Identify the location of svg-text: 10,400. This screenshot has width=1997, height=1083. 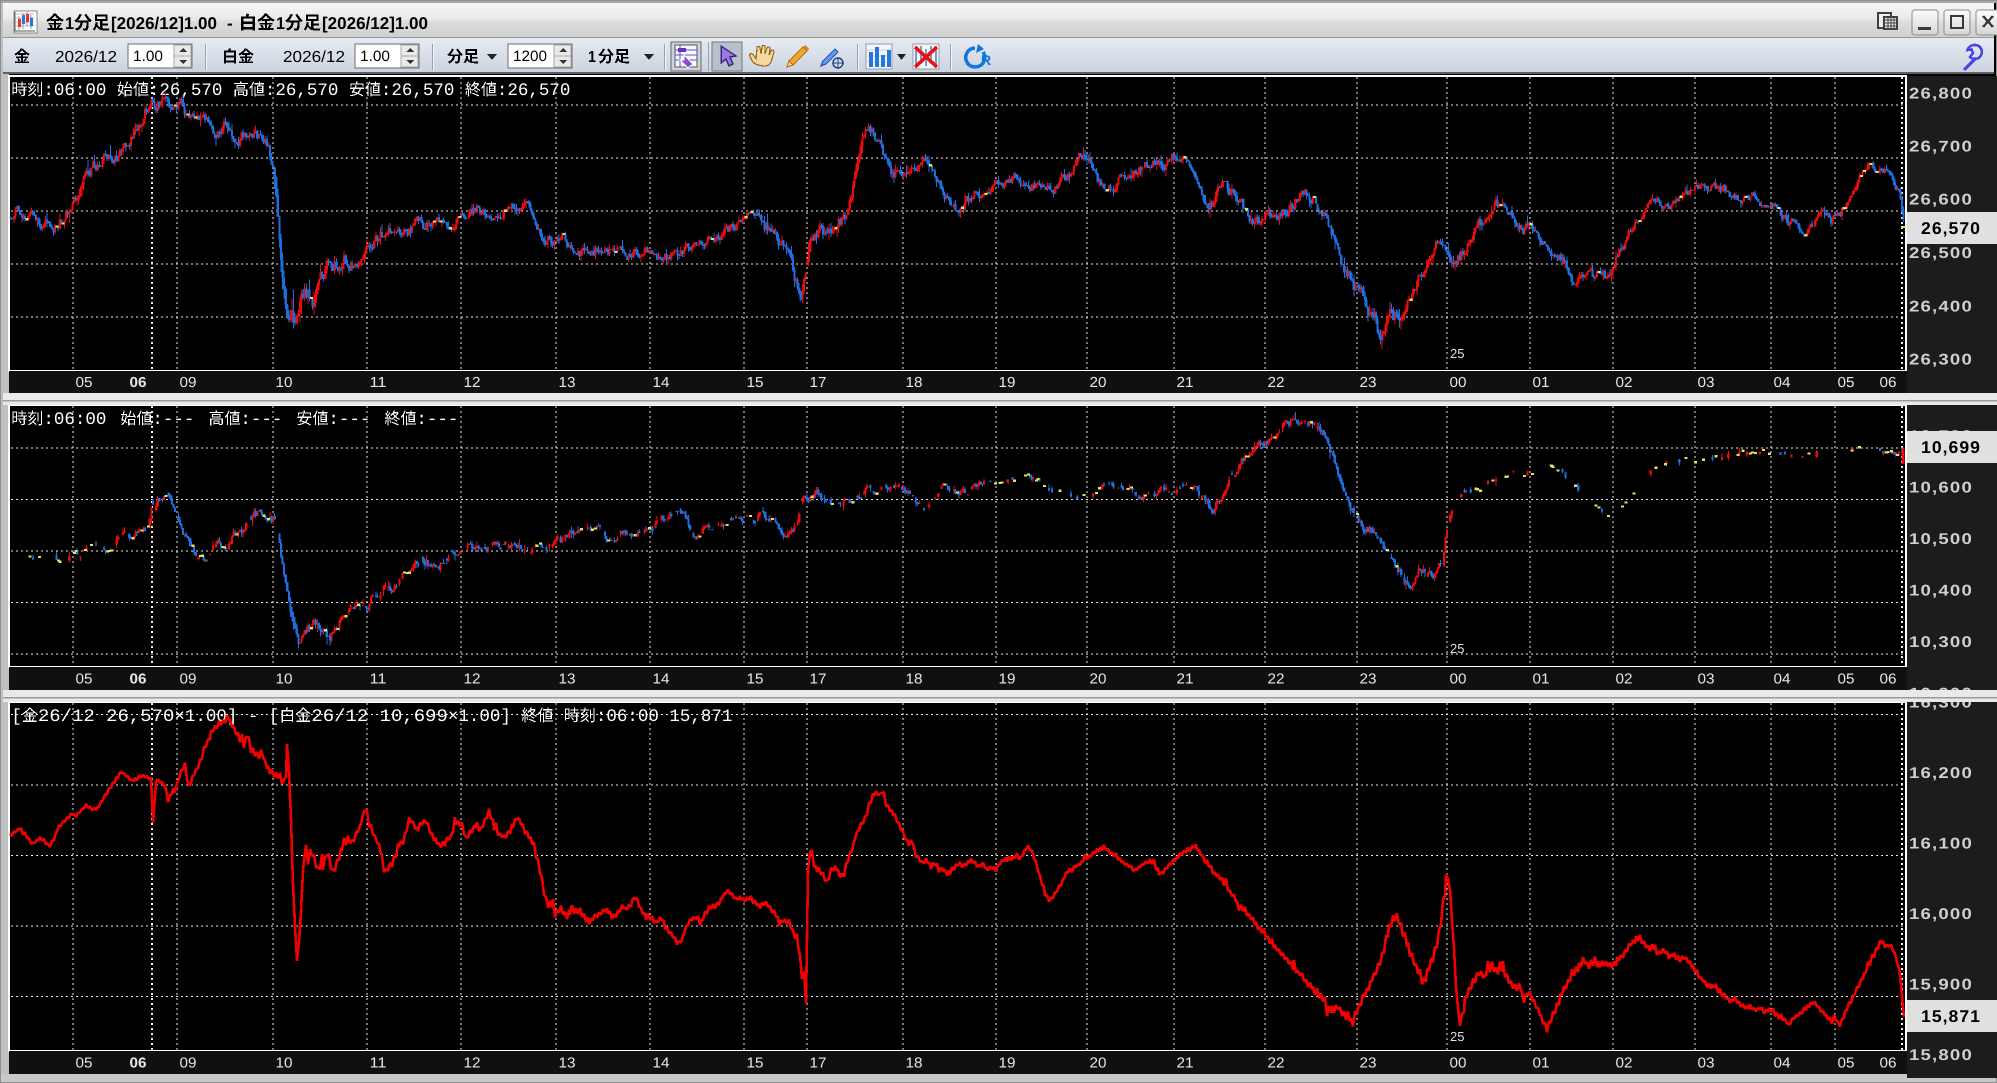
(1941, 591).